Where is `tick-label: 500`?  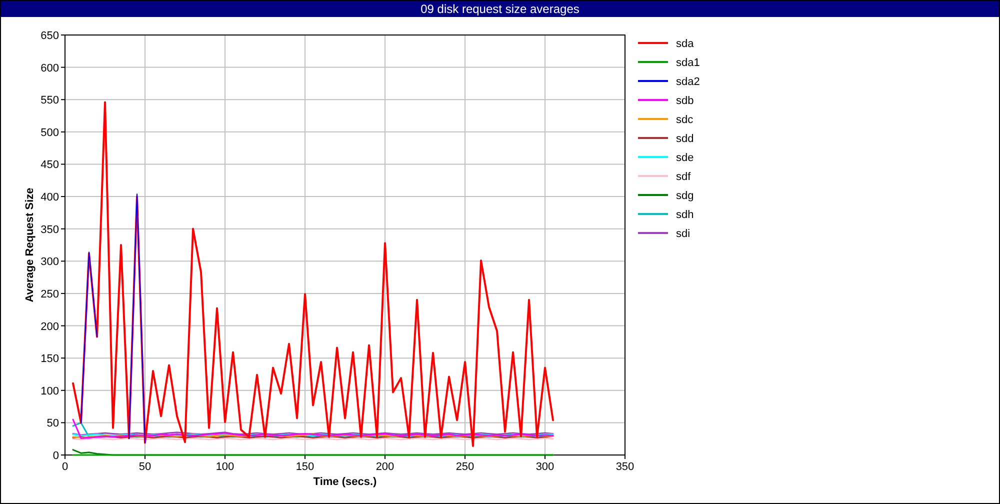 tick-label: 500 is located at coordinates (49, 132).